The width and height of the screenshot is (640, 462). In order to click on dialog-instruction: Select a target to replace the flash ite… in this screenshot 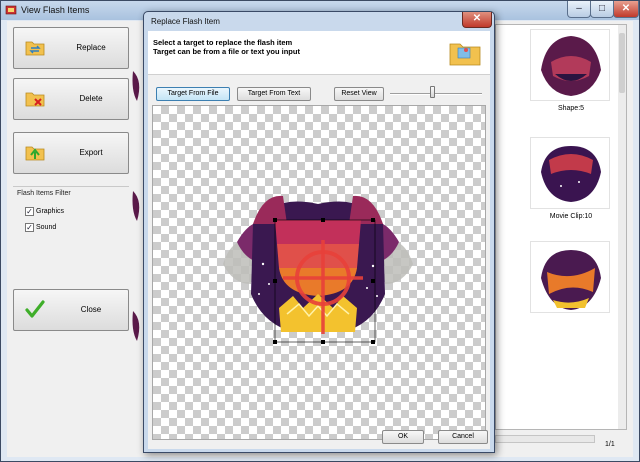, I will do `click(223, 42)`.